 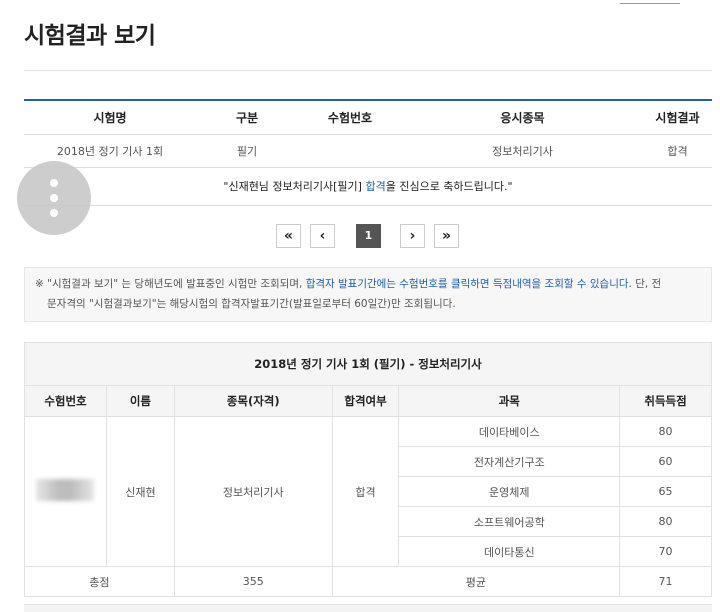 What do you see at coordinates (665, 401) in the screenshot?
I see `header-score: 취득득점` at bounding box center [665, 401].